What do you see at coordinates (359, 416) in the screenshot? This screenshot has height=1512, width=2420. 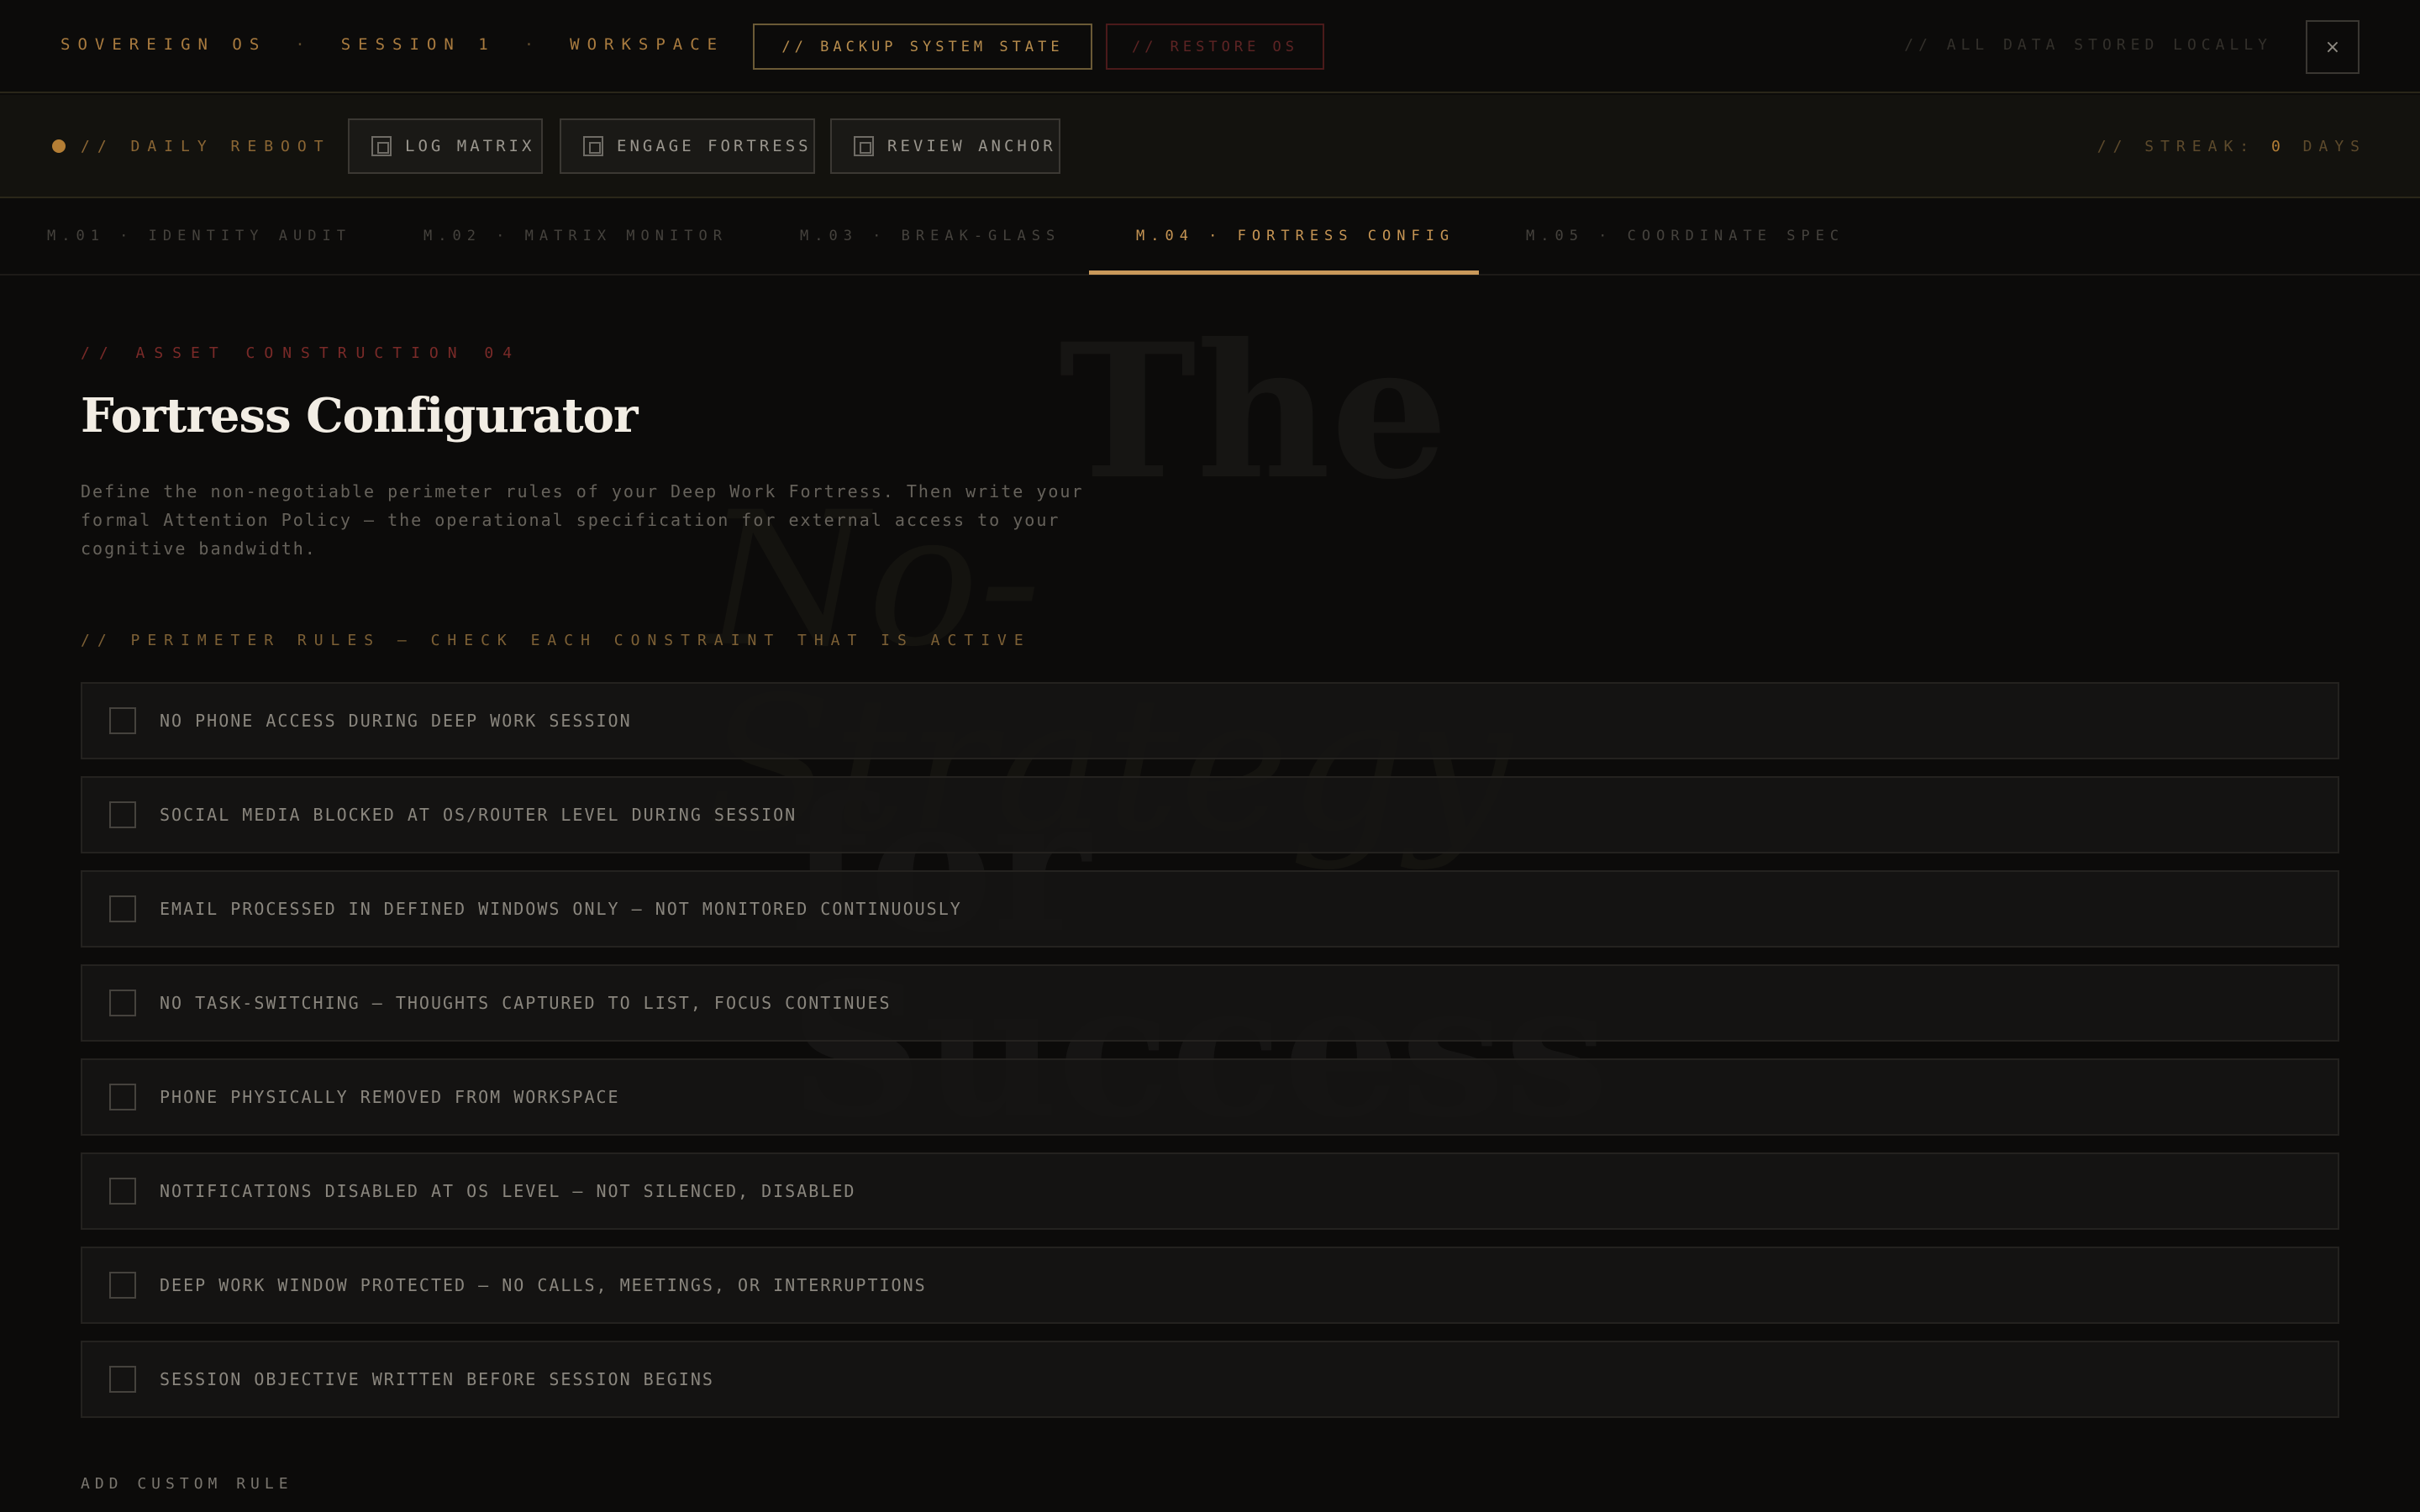 I see `page-title: Fortress Configurator` at bounding box center [359, 416].